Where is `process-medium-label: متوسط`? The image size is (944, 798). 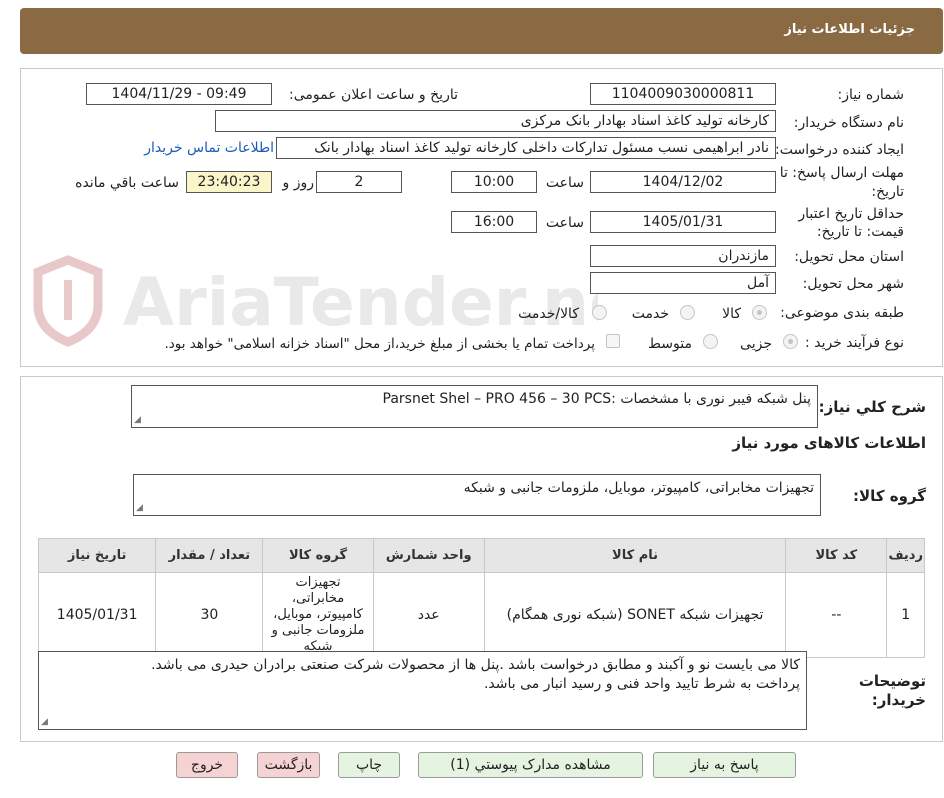
process-medium-label: متوسط is located at coordinates (670, 344).